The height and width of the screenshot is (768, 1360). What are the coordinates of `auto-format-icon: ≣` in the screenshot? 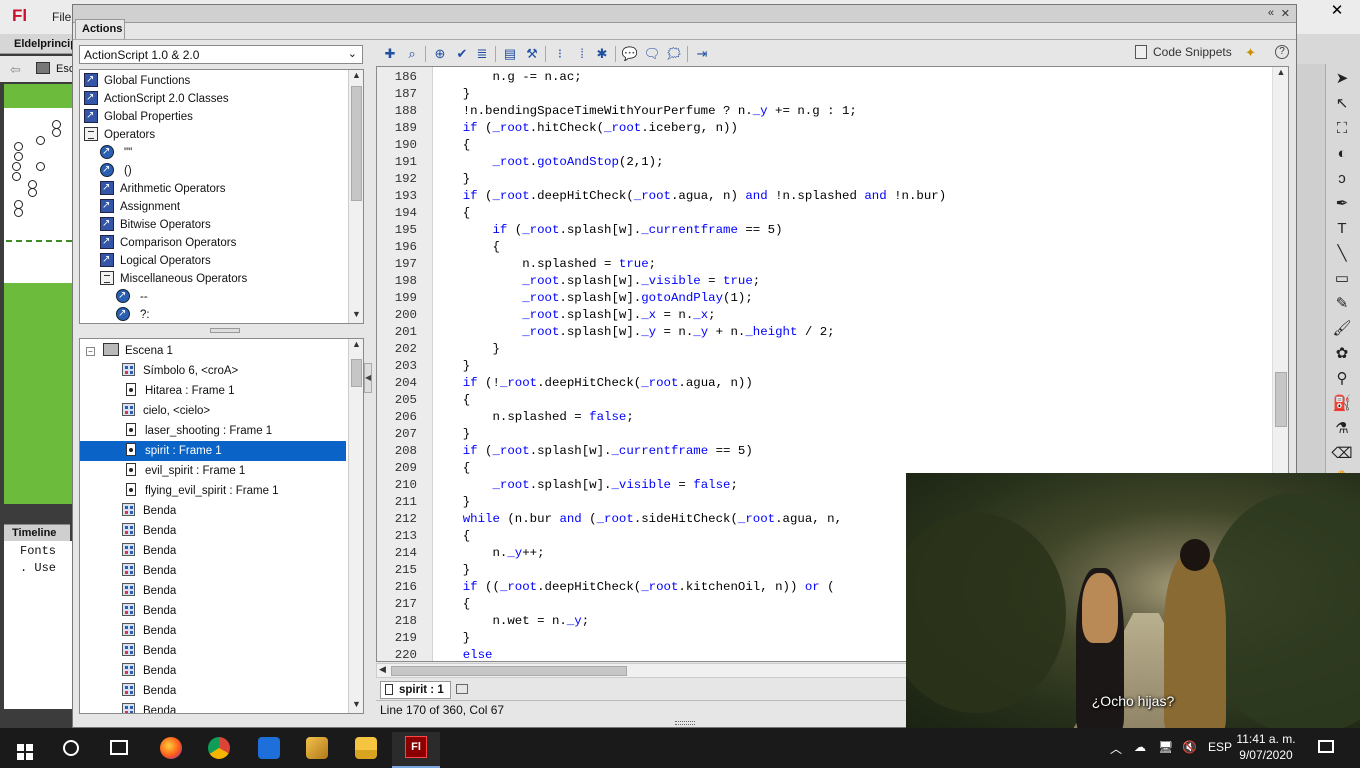 It's located at (482, 54).